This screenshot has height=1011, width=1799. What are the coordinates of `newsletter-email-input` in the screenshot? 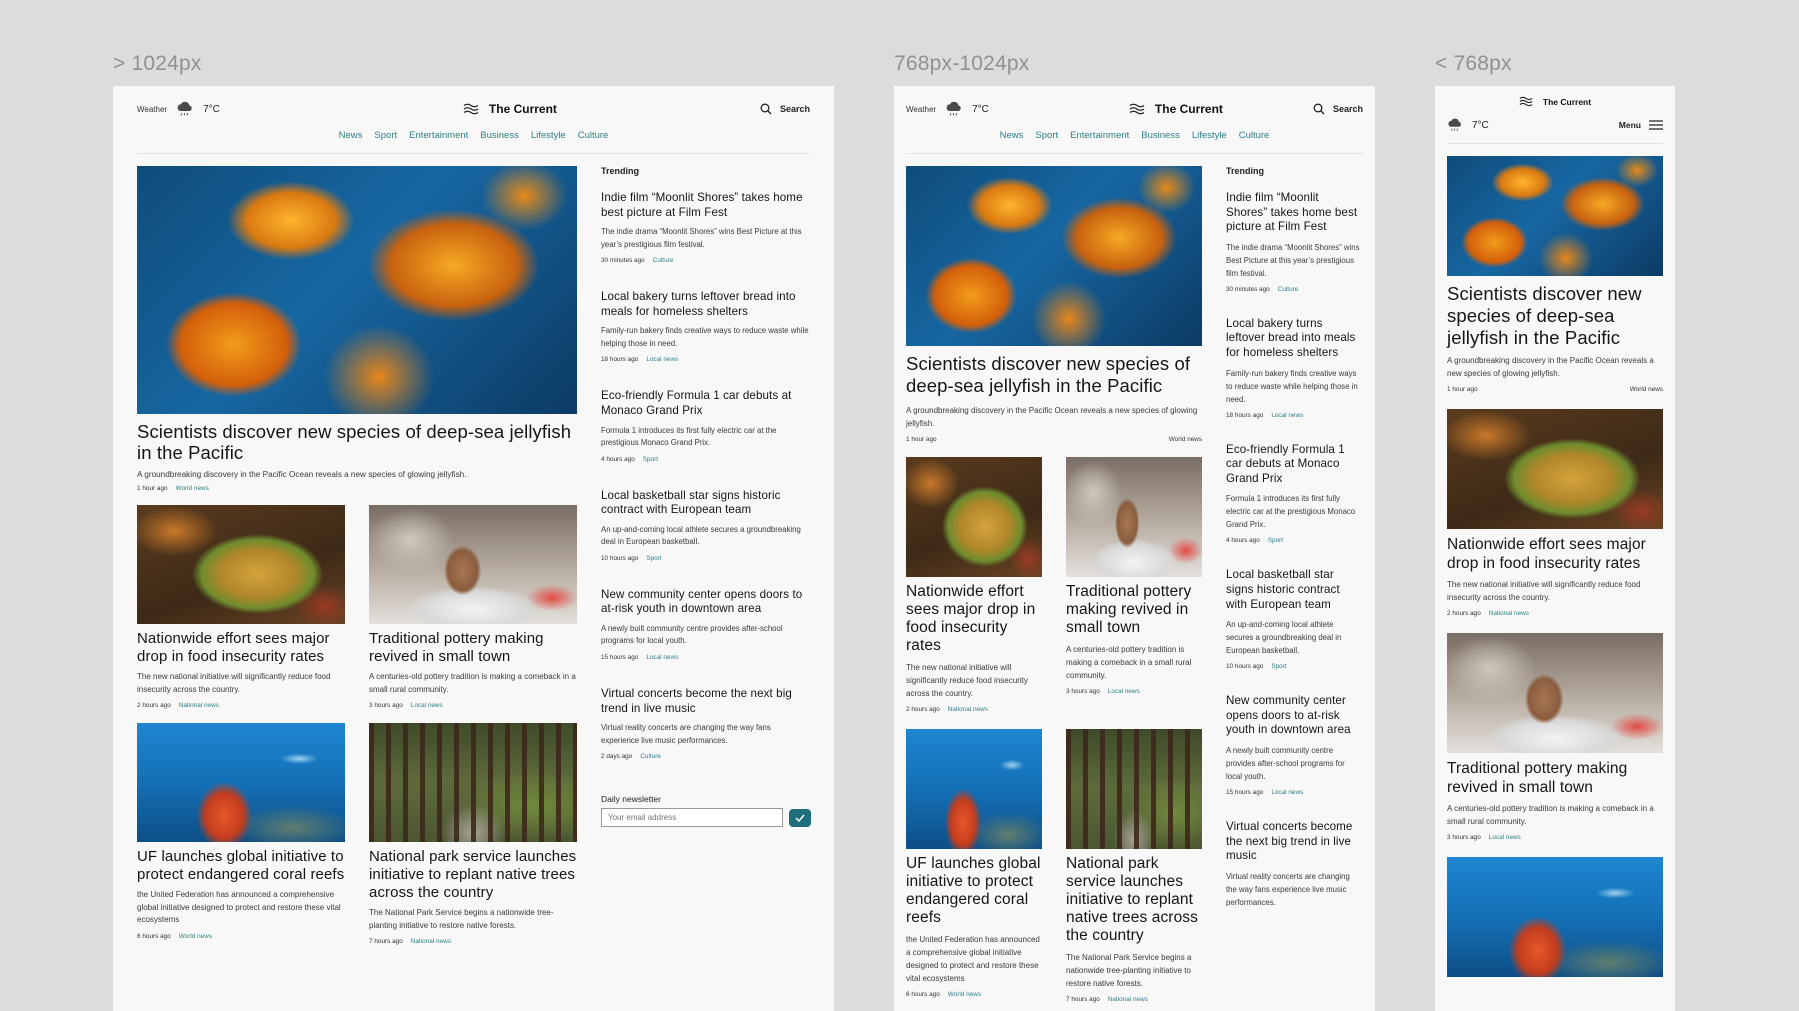 It's located at (692, 818).